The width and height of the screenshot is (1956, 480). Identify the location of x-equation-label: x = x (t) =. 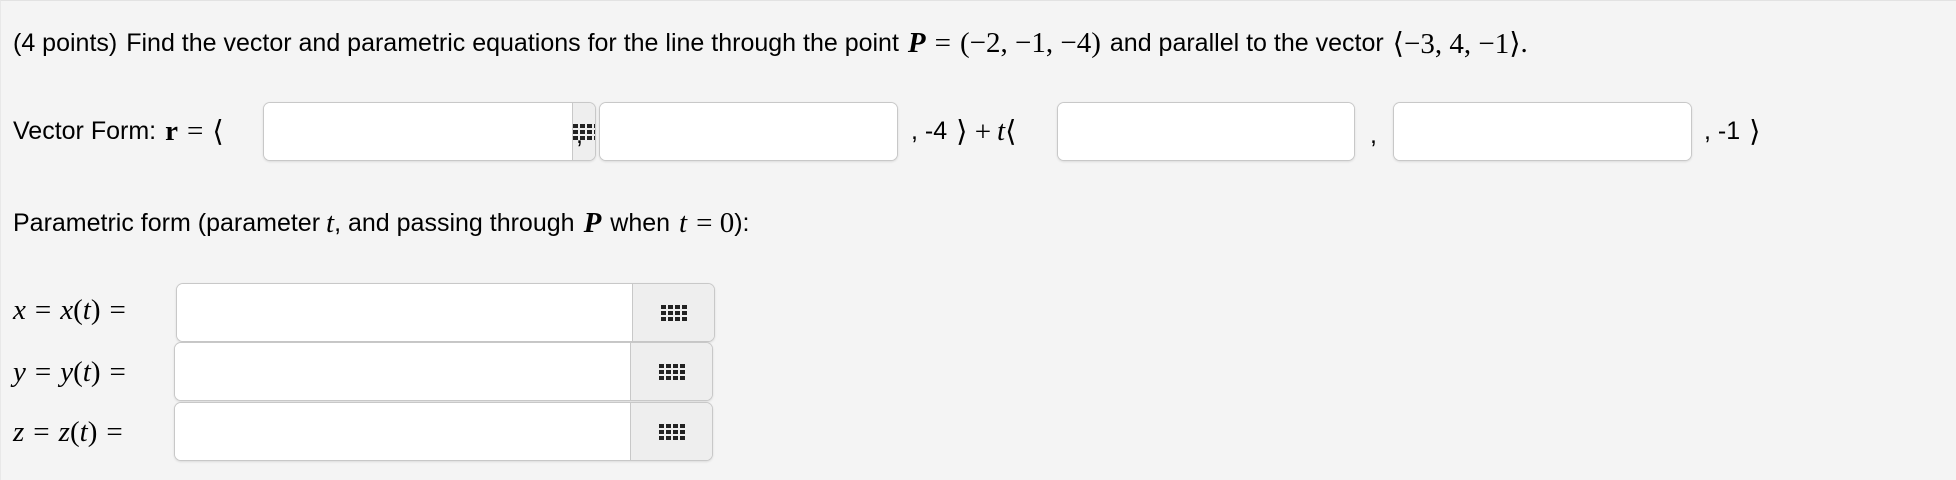
(69, 309).